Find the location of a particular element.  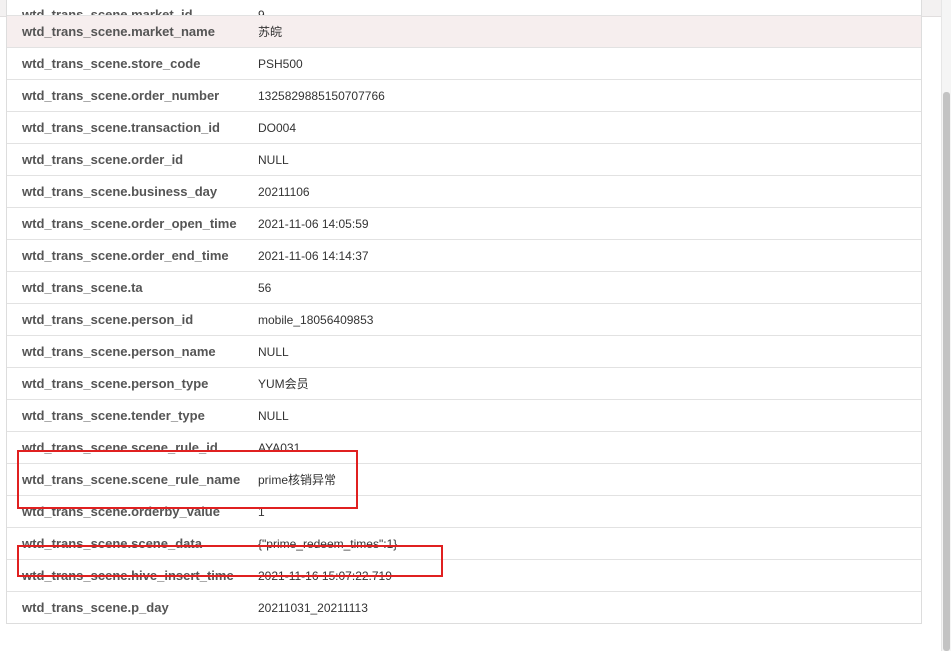

row-key: wtd_trans_scene.order_open_time is located at coordinates (129, 223).